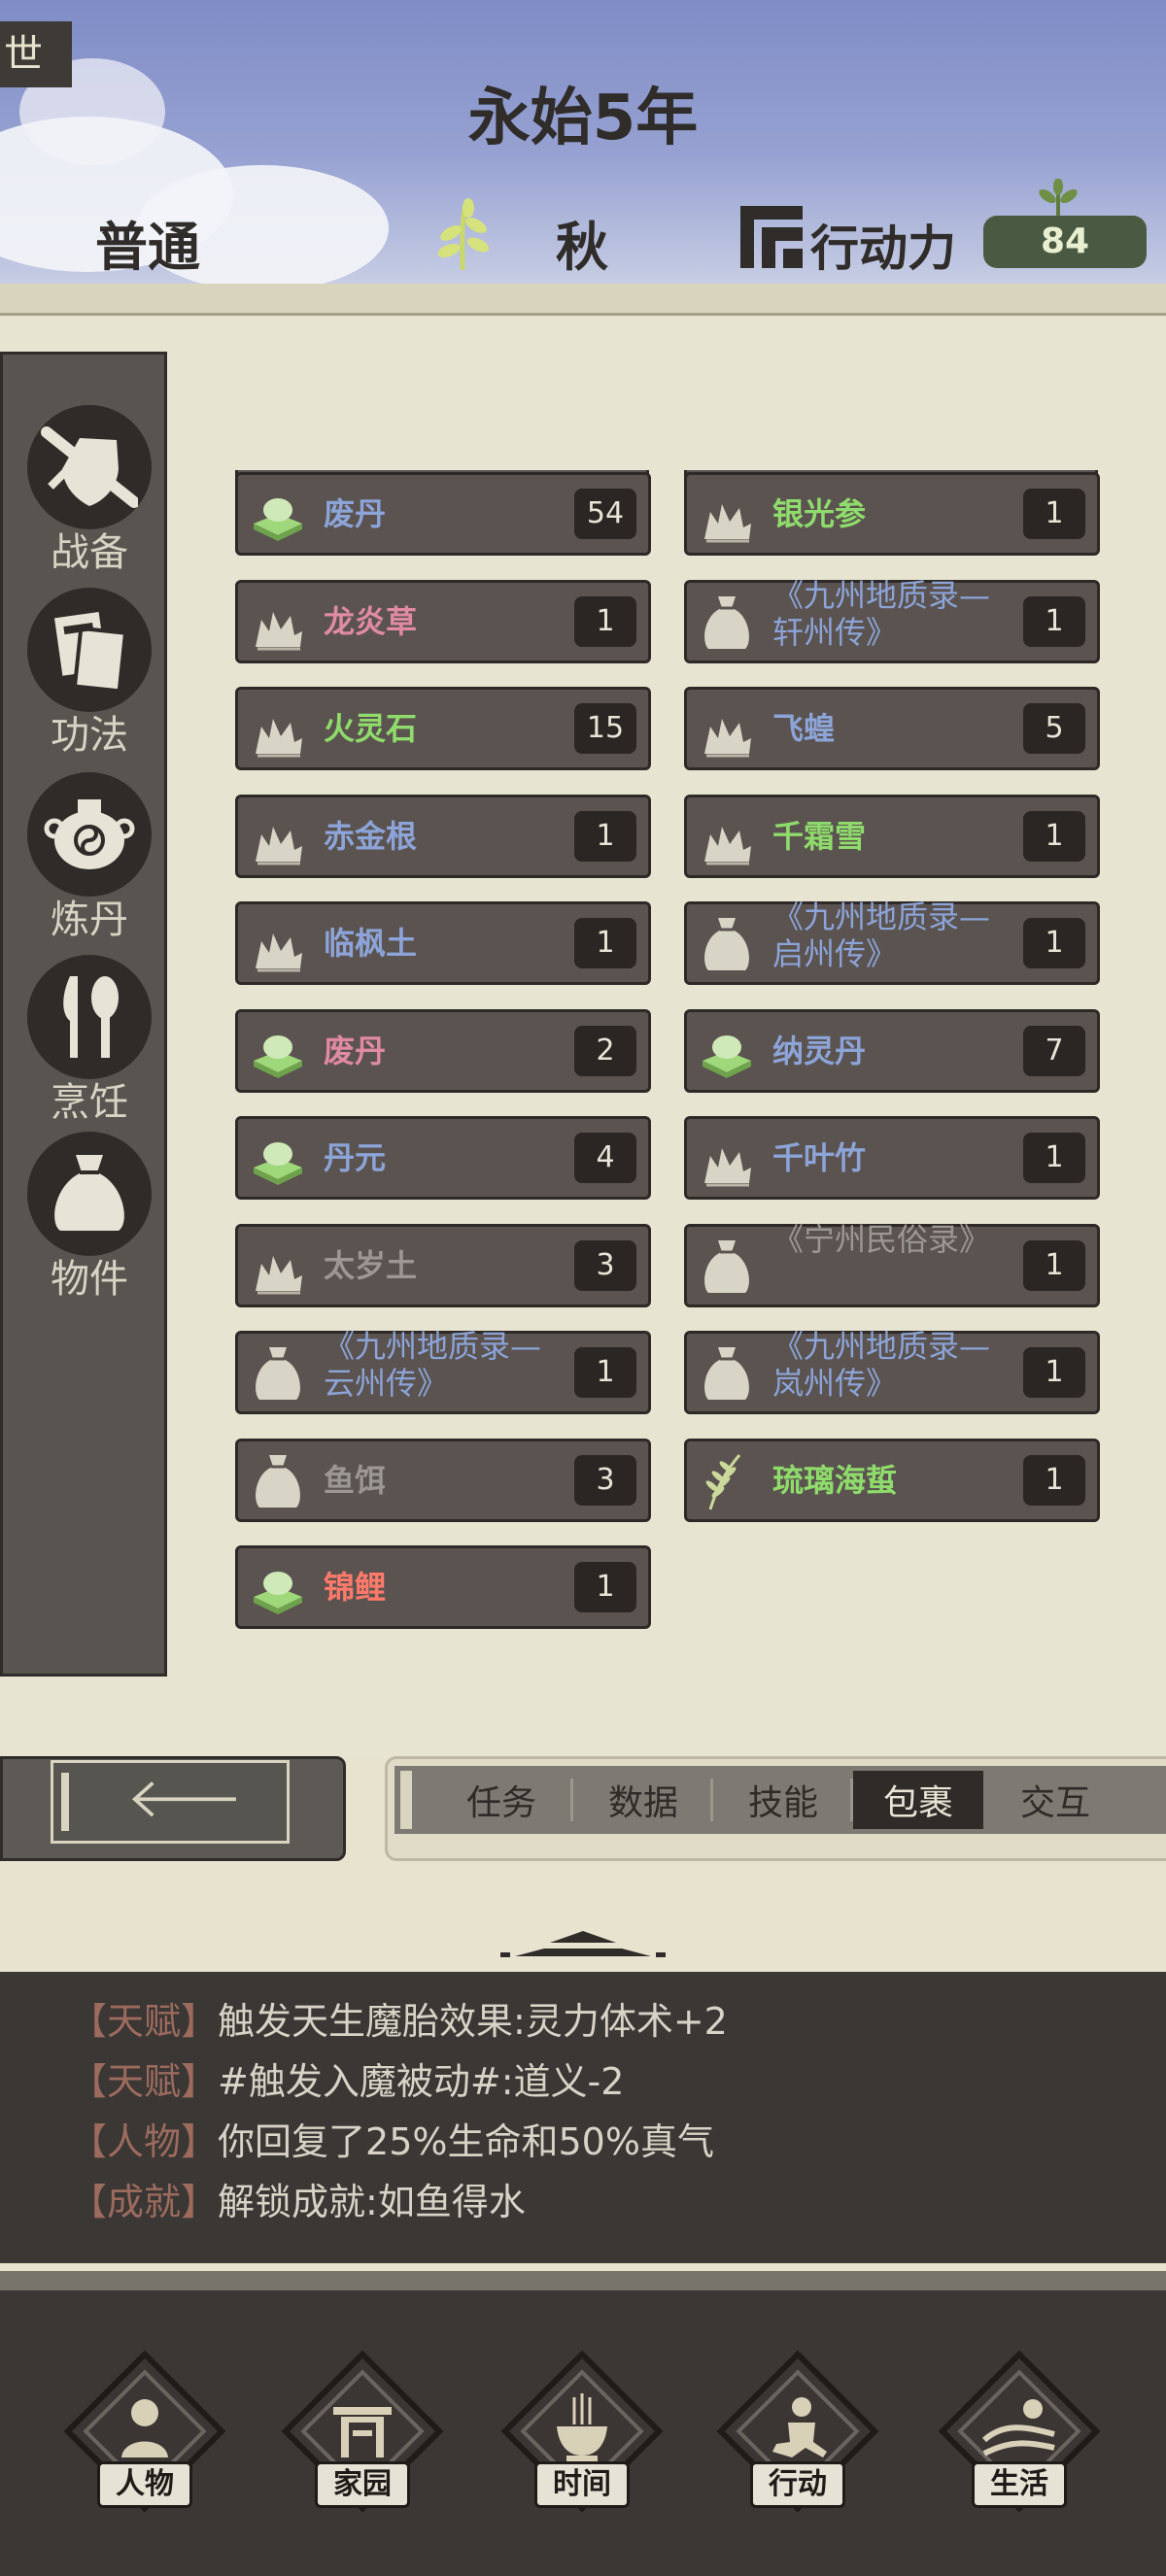 This screenshot has height=2576, width=1166. I want to click on inventory-item: 千叶竹 1, so click(892, 1158).